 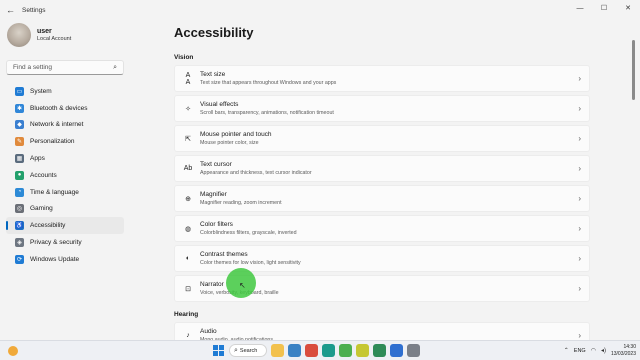 I want to click on file-explorer-icon, so click(x=277, y=350).